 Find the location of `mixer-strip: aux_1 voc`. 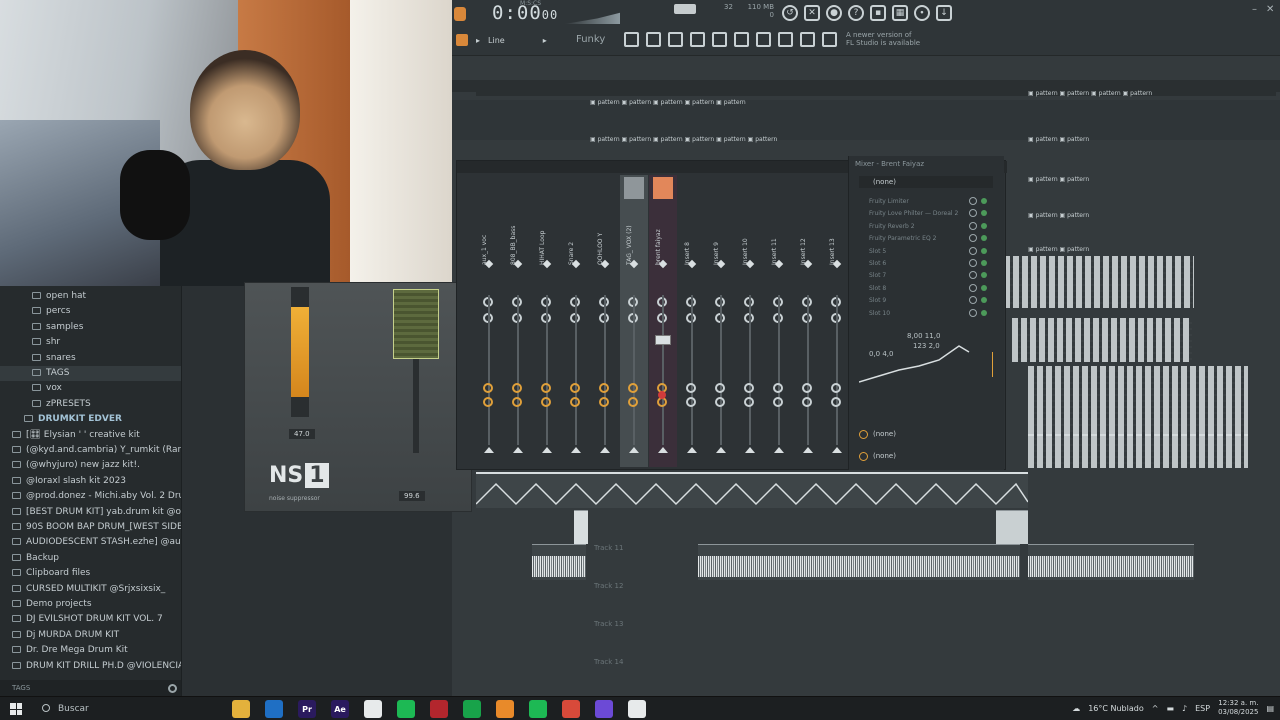

mixer-strip: aux_1 voc is located at coordinates (489, 321).